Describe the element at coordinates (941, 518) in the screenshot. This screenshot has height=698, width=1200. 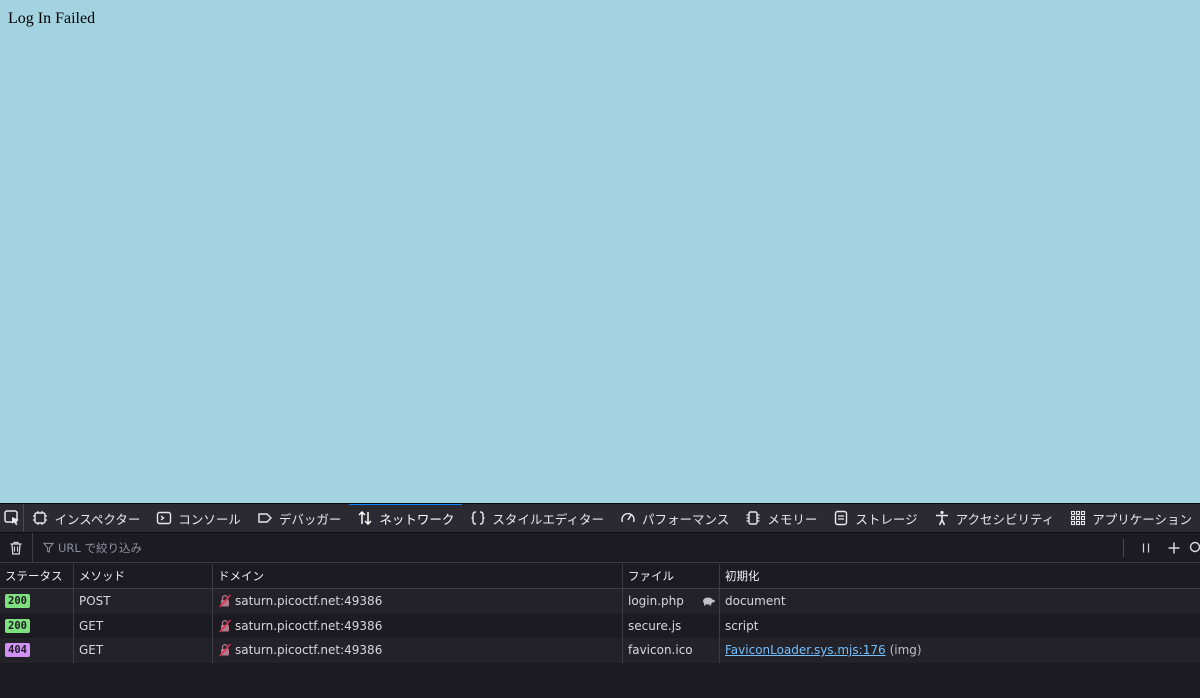
I see `accessibility-icon` at that location.